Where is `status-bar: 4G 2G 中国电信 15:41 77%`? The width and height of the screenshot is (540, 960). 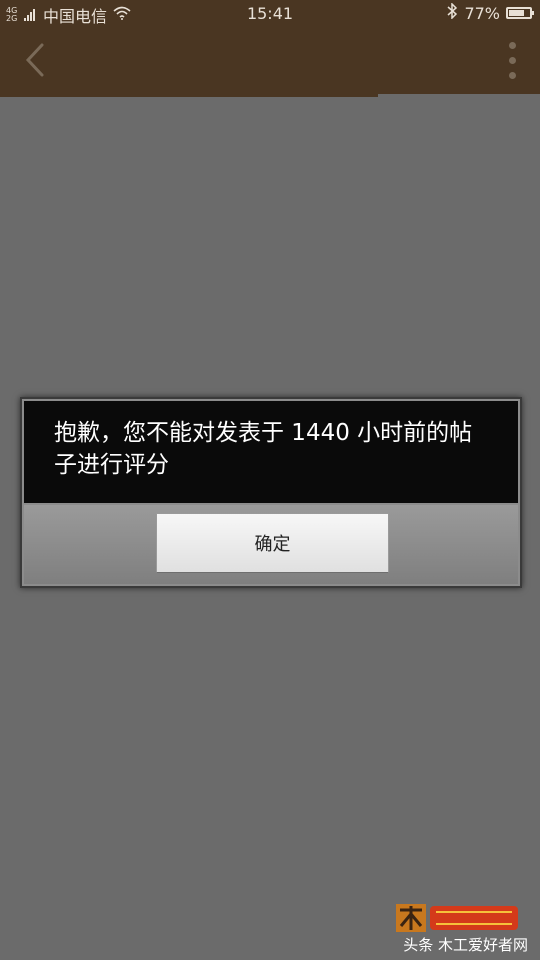 status-bar: 4G 2G 中国电信 15:41 77% is located at coordinates (270, 14).